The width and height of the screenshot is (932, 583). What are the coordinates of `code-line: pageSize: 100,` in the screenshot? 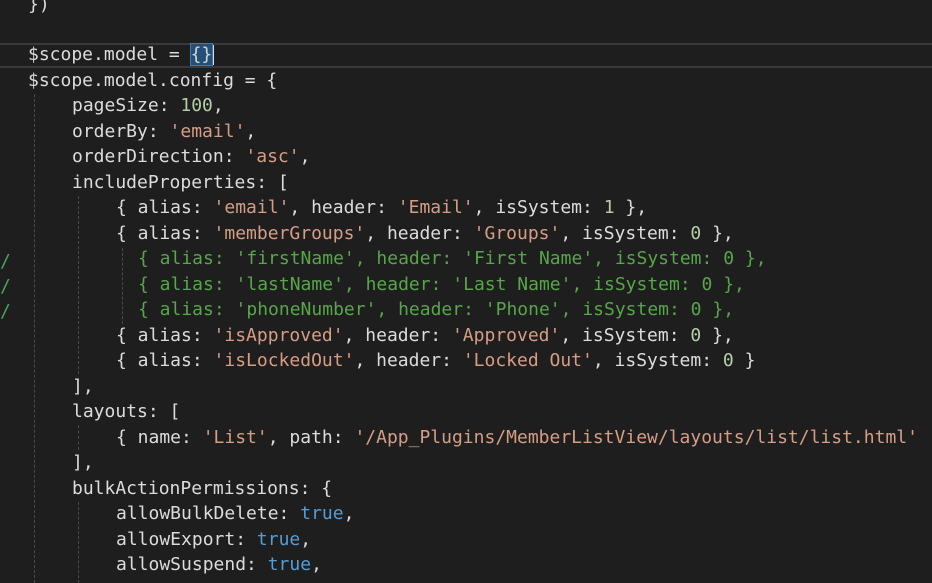 It's located at (148, 106).